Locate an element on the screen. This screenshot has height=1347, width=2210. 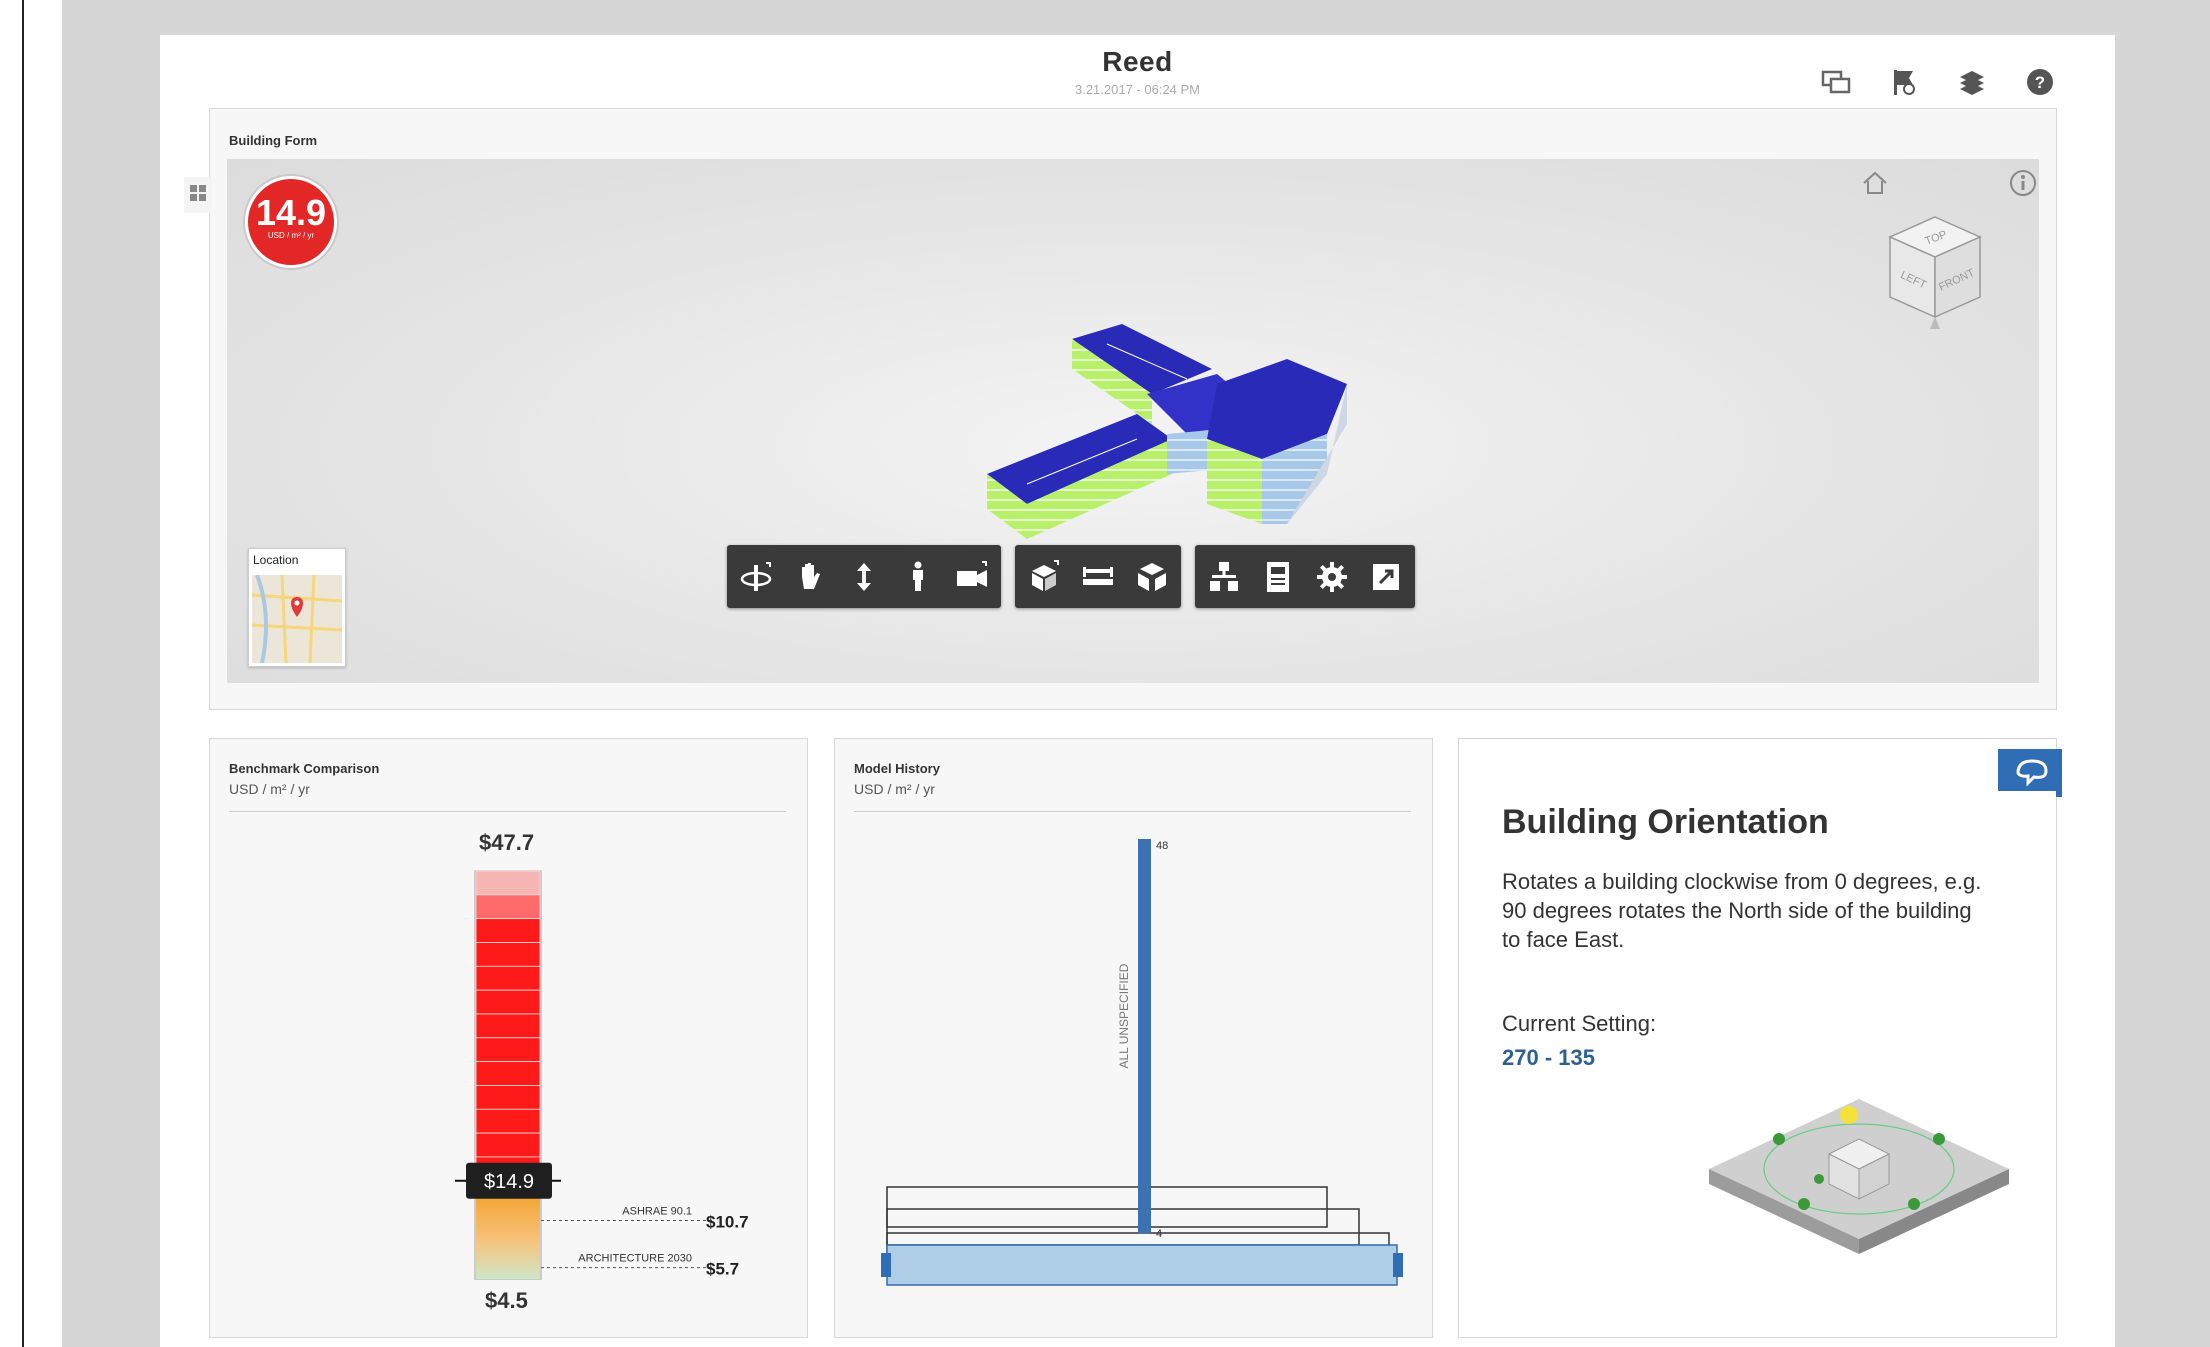
sun-icon is located at coordinates (1849, 1115).